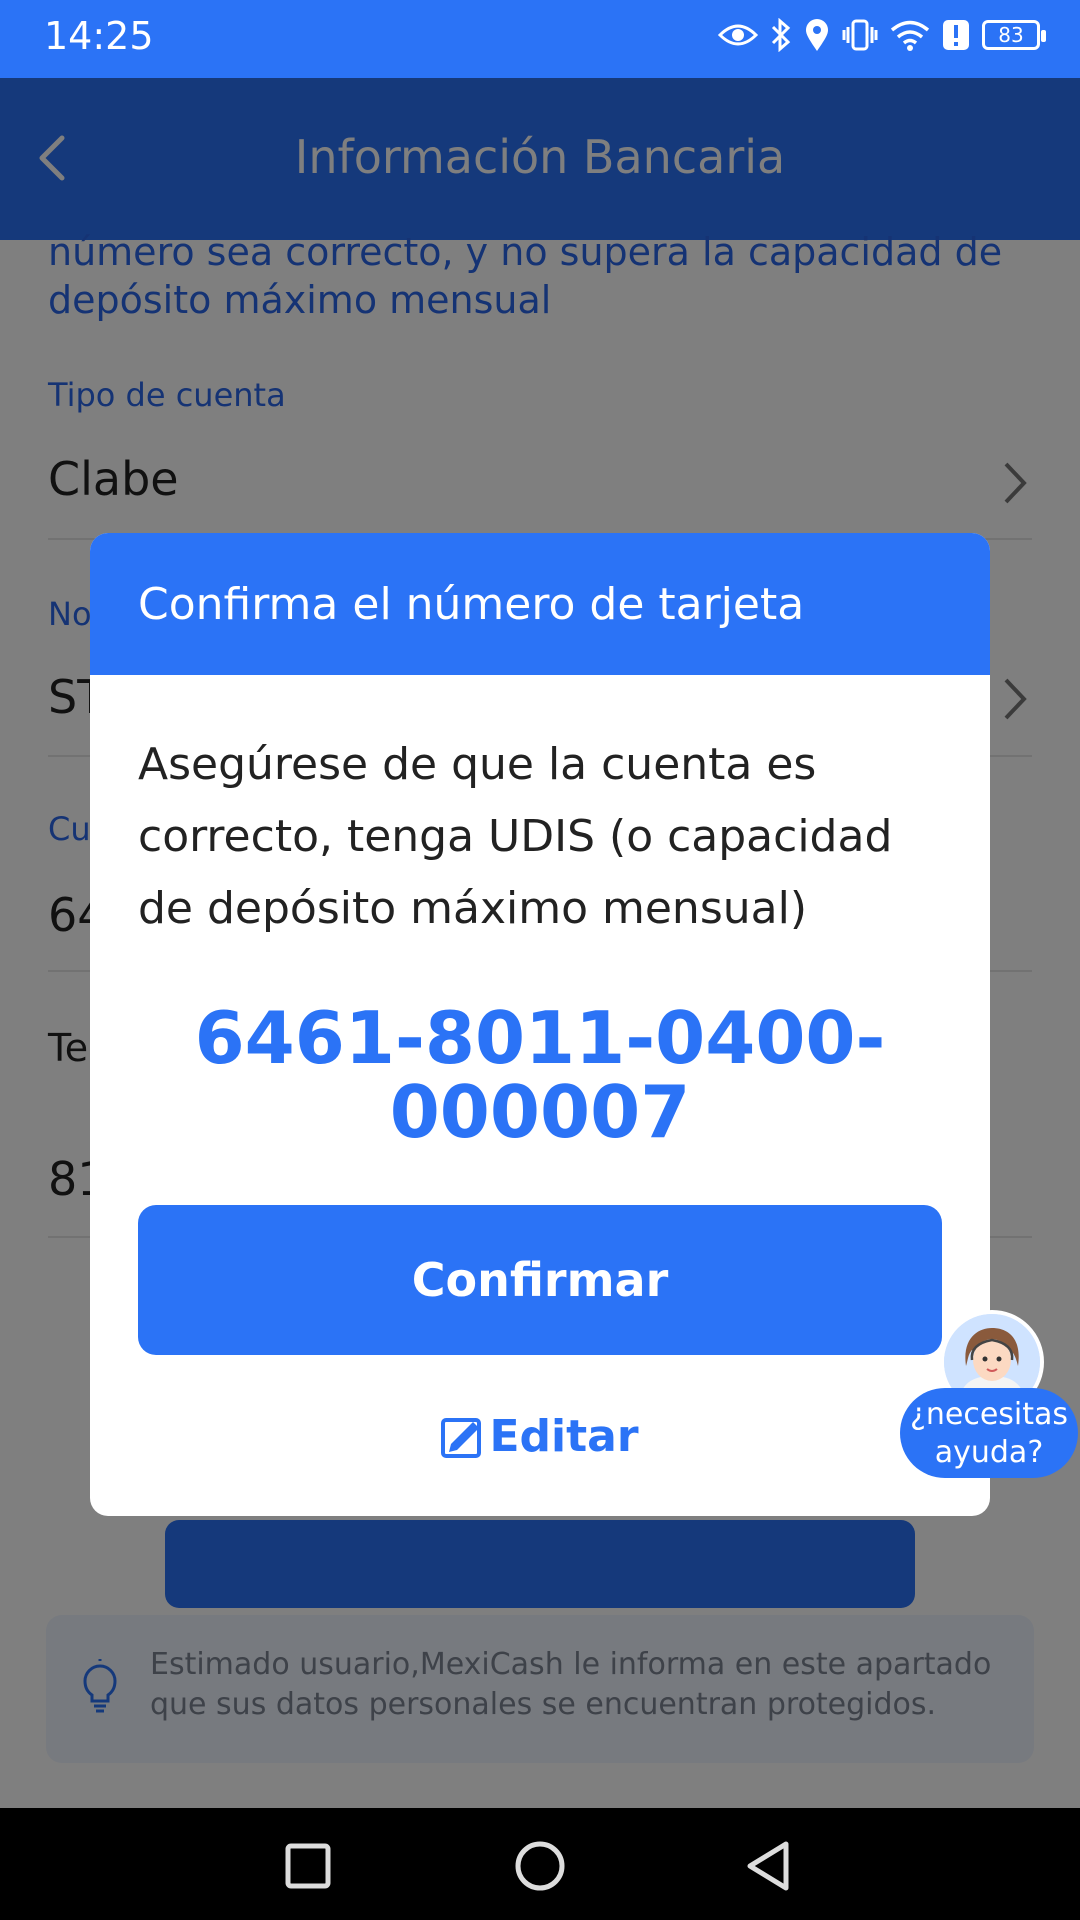  What do you see at coordinates (817, 35) in the screenshot?
I see `location-icon` at bounding box center [817, 35].